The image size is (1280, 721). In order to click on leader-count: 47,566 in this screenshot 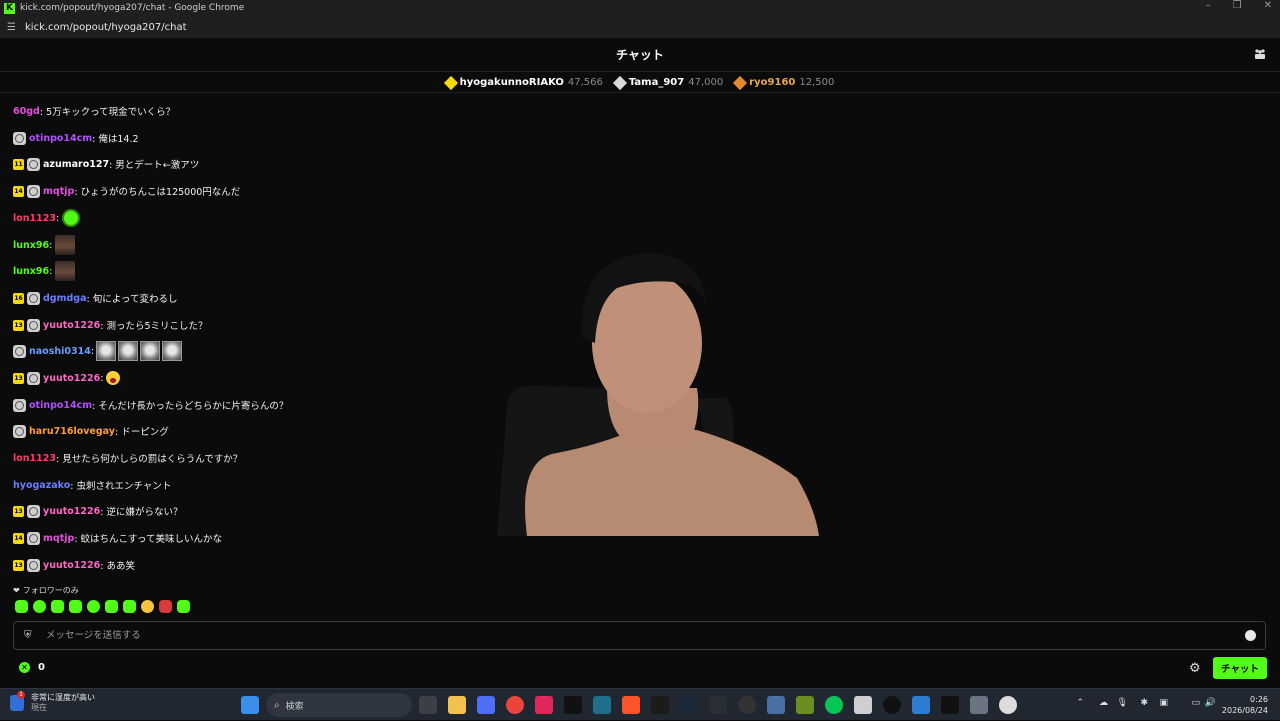, I will do `click(585, 82)`.